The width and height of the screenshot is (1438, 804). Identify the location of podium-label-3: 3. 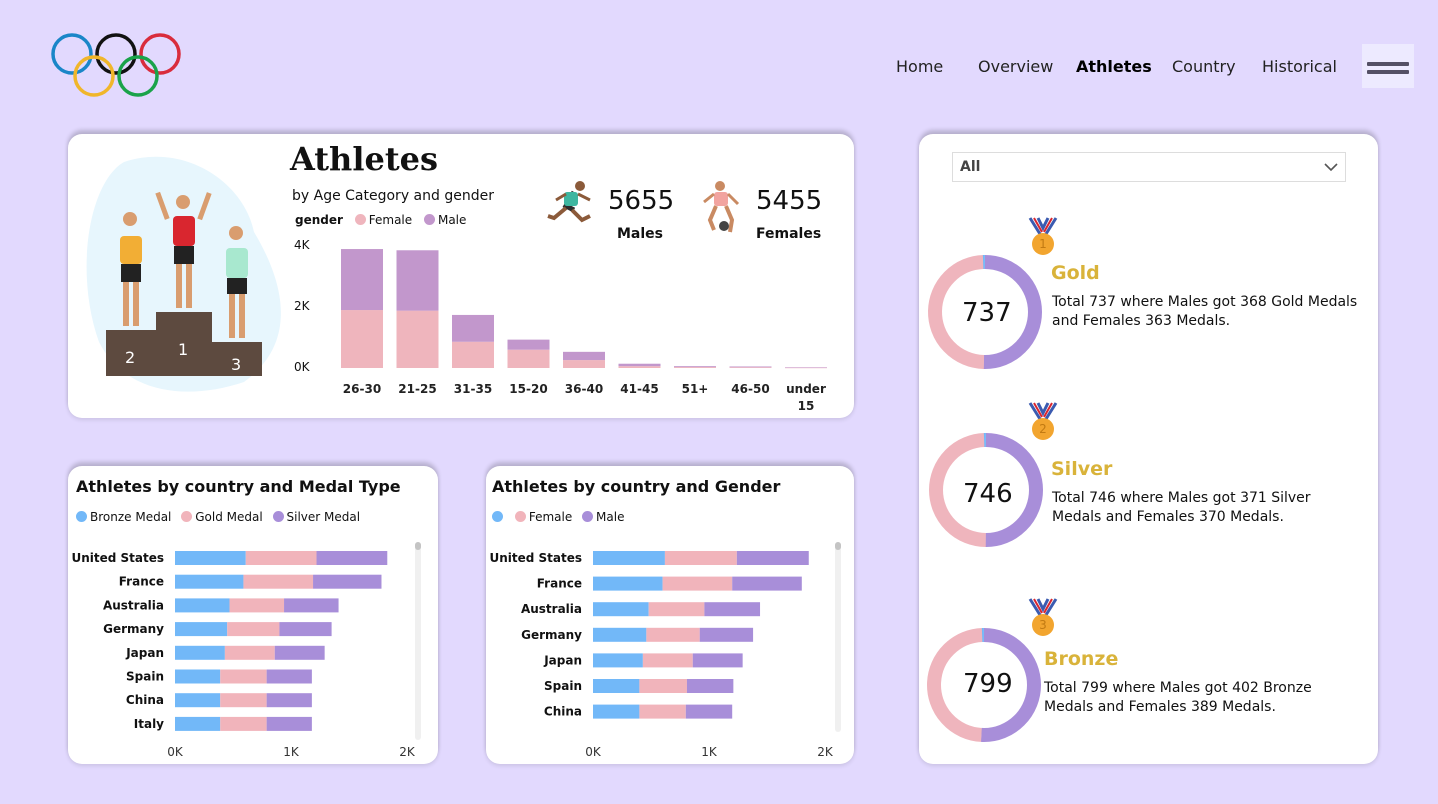
(236, 364).